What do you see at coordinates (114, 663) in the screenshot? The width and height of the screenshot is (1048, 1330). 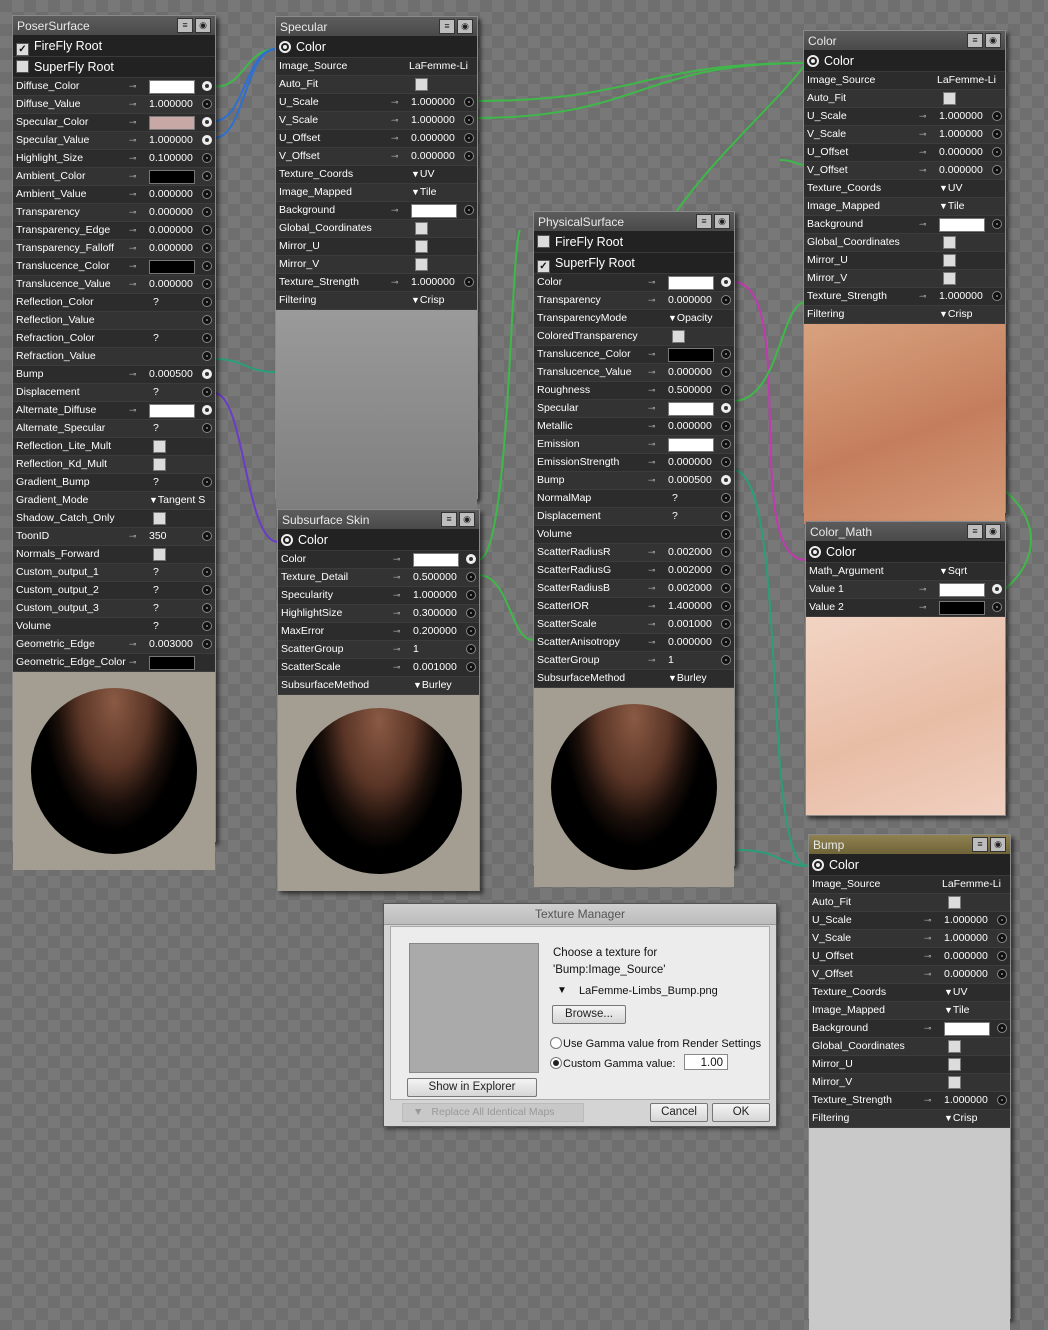 I see `param-row-geometric-edge-color: Geometric_Edge_Color ⊸` at bounding box center [114, 663].